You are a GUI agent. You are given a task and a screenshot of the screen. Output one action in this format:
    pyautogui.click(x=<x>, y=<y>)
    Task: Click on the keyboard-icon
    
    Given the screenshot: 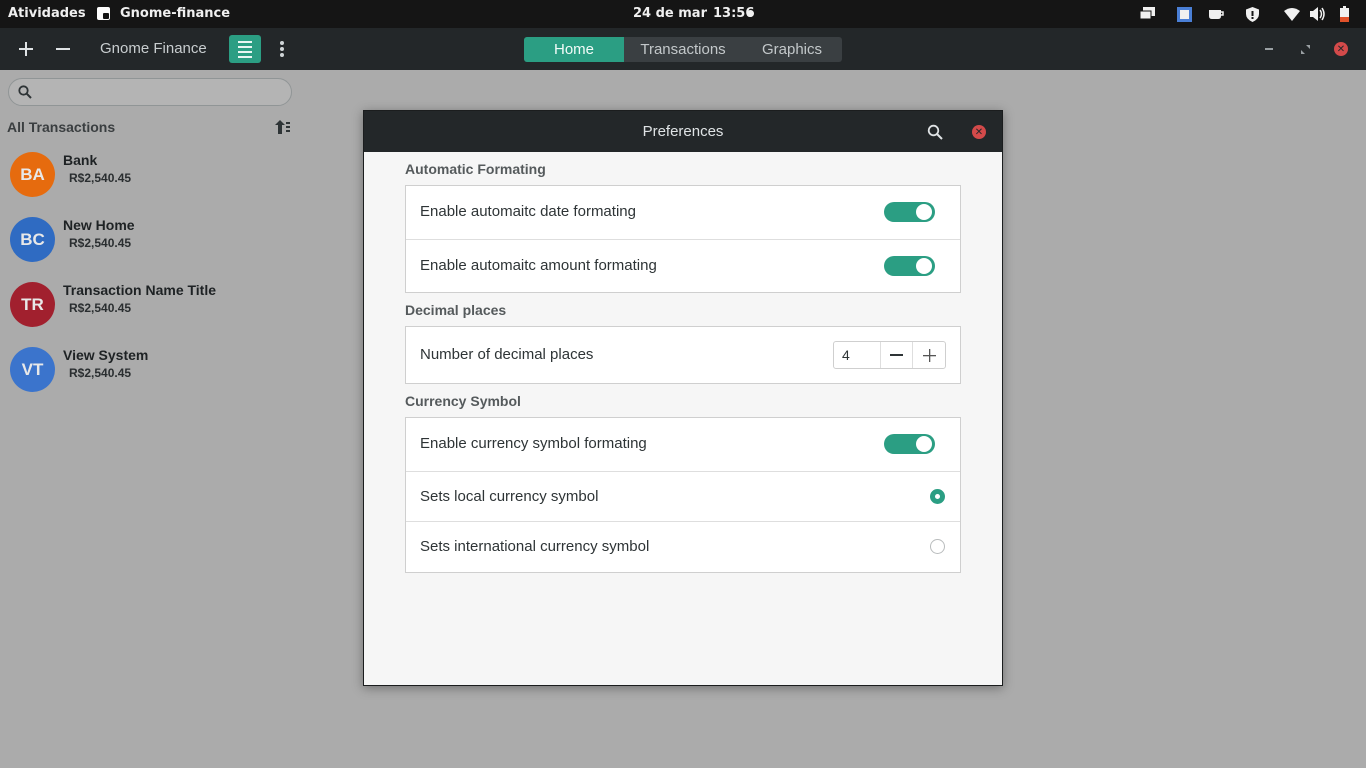 What is the action you would take?
    pyautogui.click(x=1184, y=14)
    